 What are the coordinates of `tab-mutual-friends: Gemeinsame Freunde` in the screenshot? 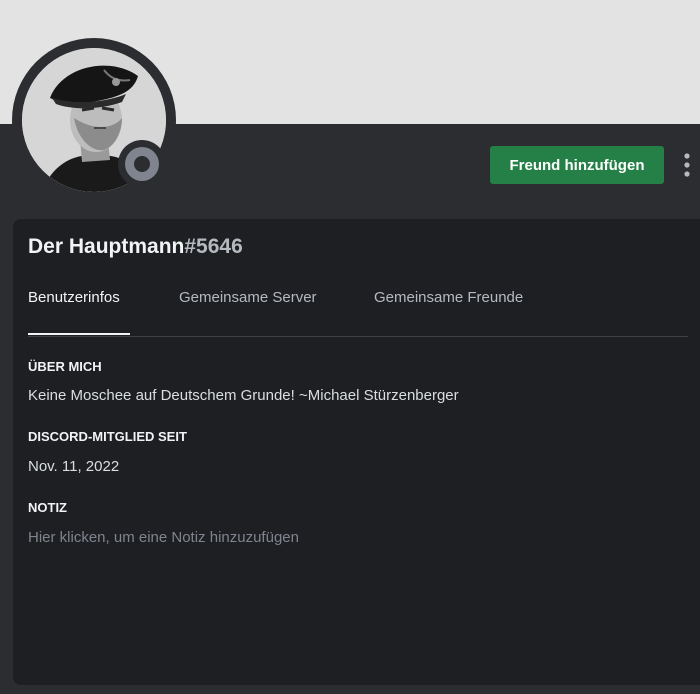 It's located at (448, 297).